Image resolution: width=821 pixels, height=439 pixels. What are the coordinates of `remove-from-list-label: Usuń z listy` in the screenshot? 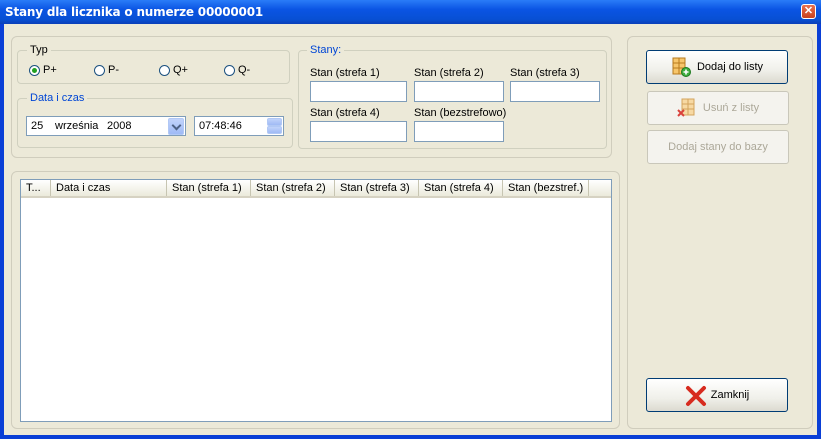 It's located at (731, 108).